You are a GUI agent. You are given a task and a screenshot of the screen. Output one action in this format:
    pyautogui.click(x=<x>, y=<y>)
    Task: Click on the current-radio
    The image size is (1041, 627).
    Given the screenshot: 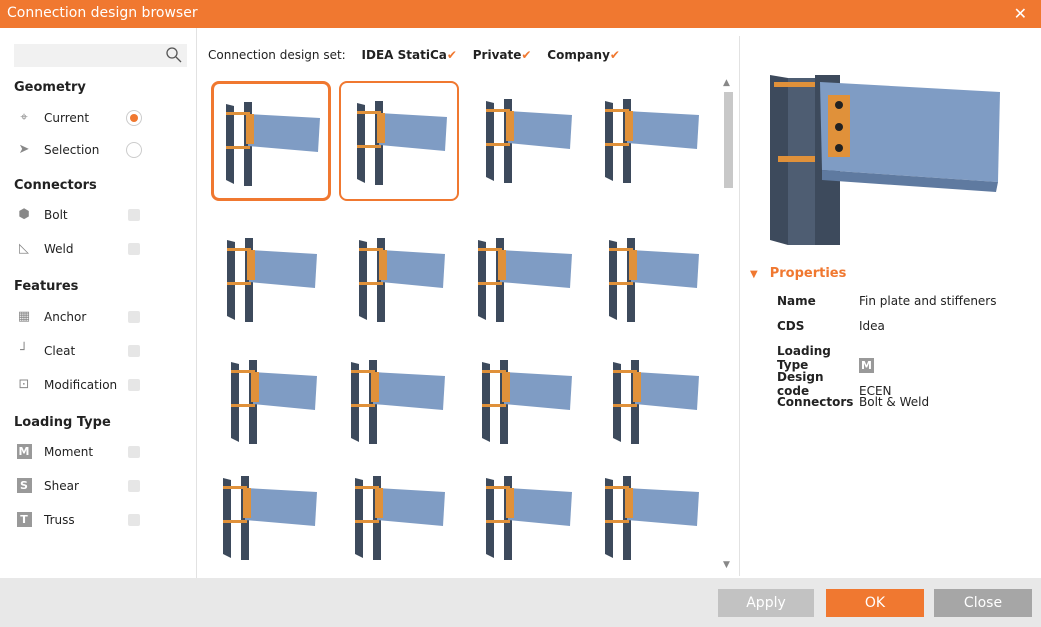 What is the action you would take?
    pyautogui.click(x=134, y=118)
    